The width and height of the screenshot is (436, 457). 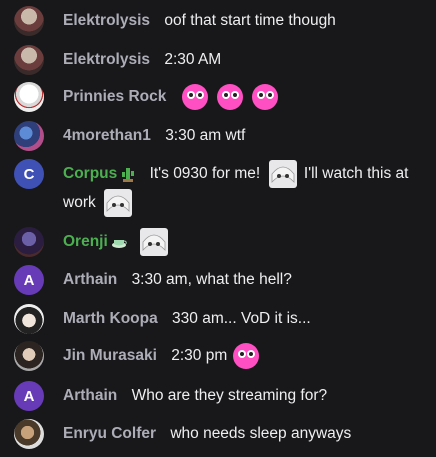 I want to click on user-avatar: C, so click(x=29, y=174).